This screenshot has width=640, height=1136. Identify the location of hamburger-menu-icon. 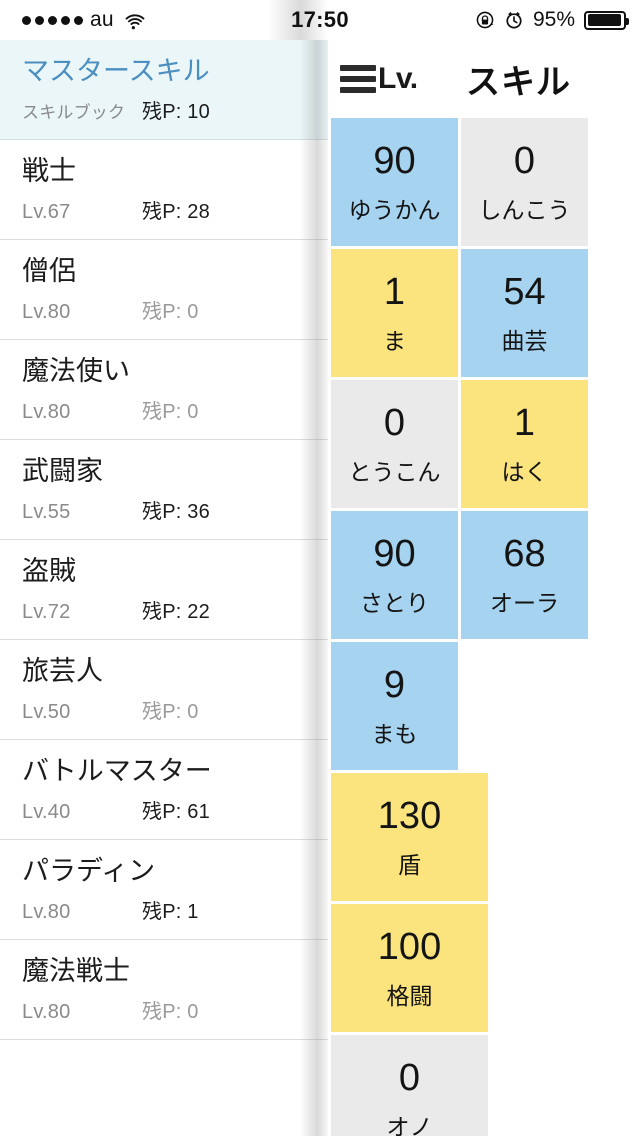
(358, 79).